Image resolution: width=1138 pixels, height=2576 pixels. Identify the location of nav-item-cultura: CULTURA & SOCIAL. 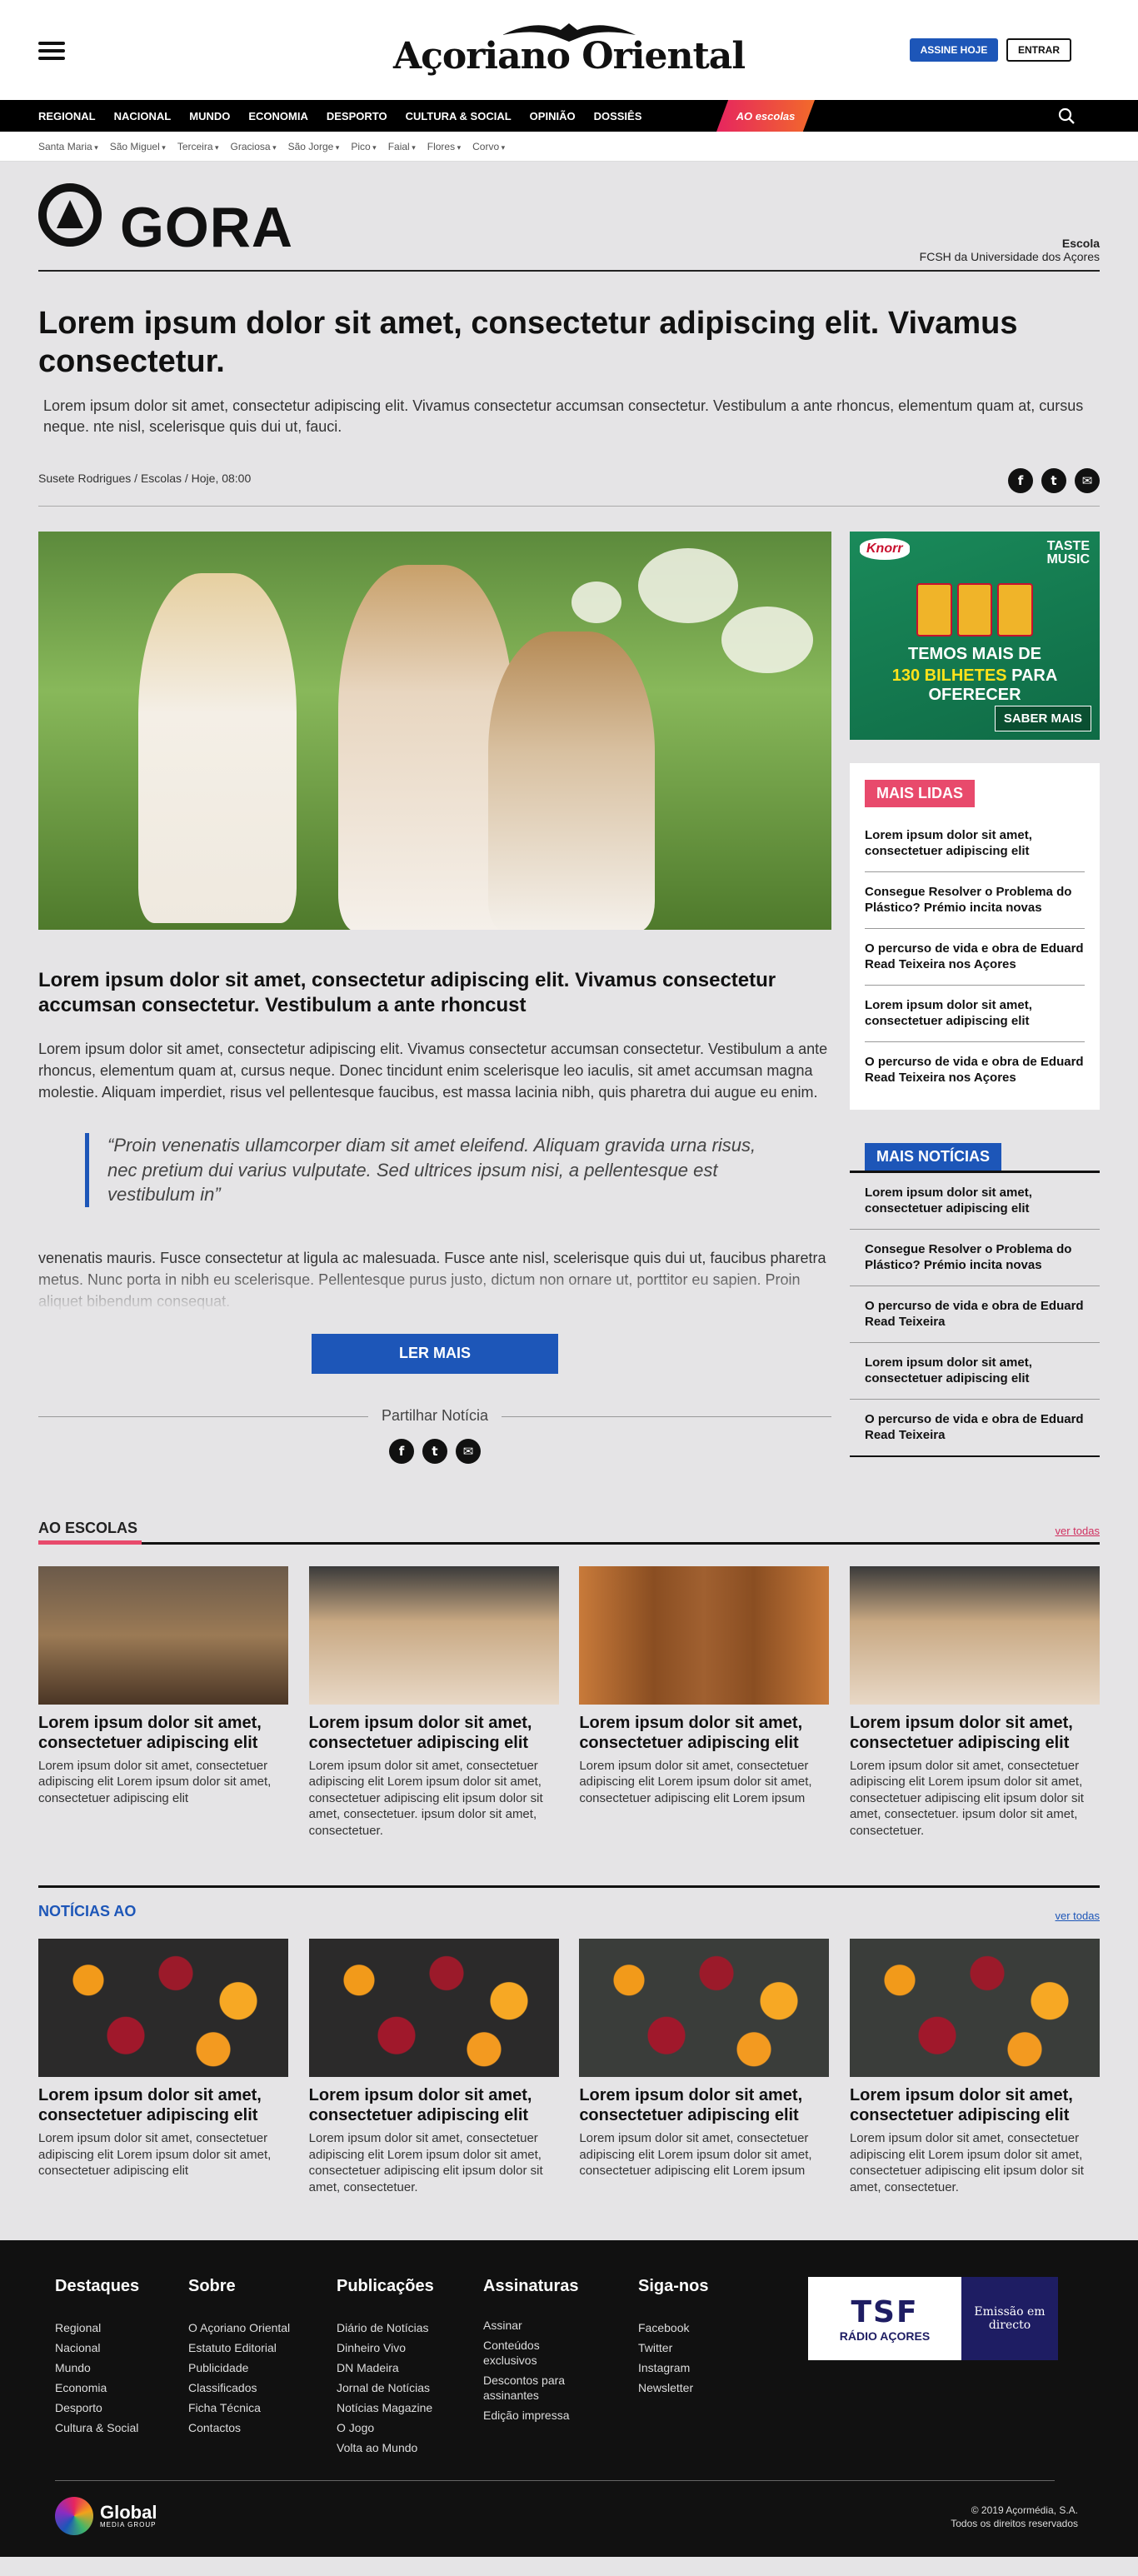
(459, 116).